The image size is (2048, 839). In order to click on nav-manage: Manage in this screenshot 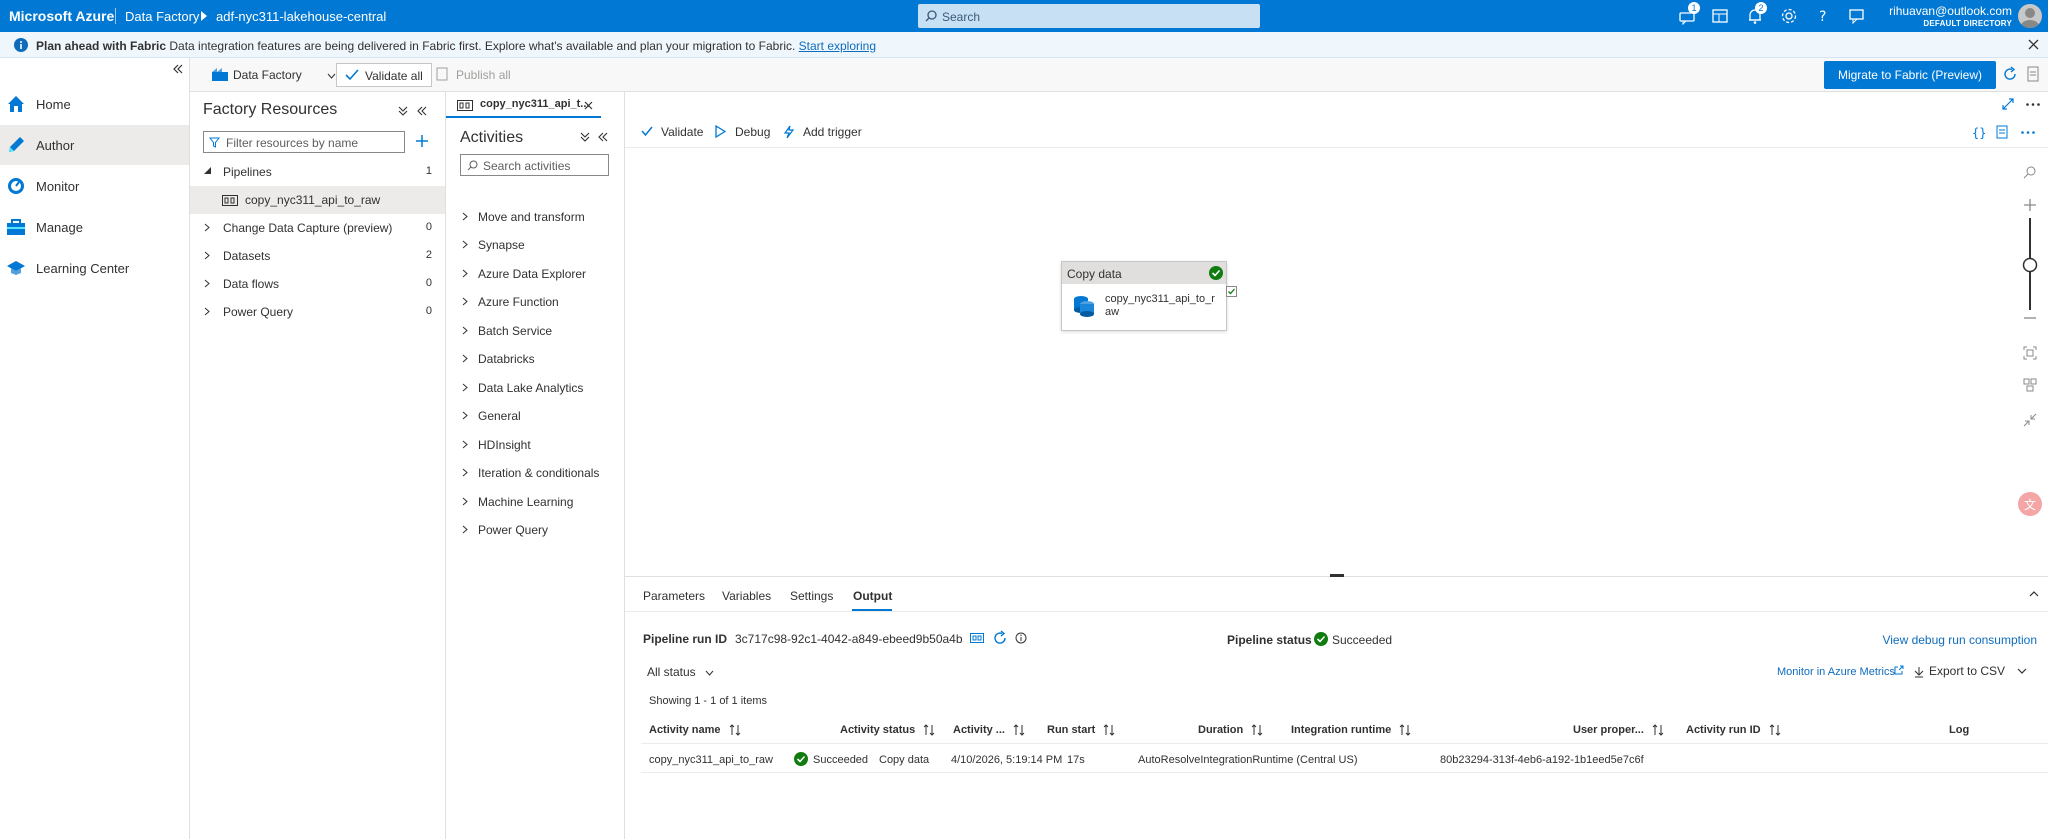, I will do `click(94, 227)`.